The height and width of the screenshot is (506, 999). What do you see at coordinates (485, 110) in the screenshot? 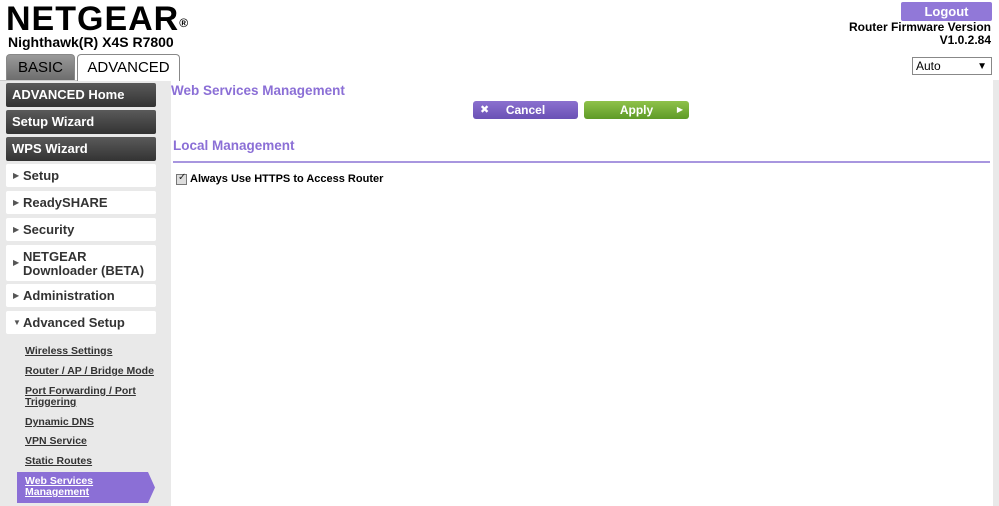
I see `close-icon: ✖` at bounding box center [485, 110].